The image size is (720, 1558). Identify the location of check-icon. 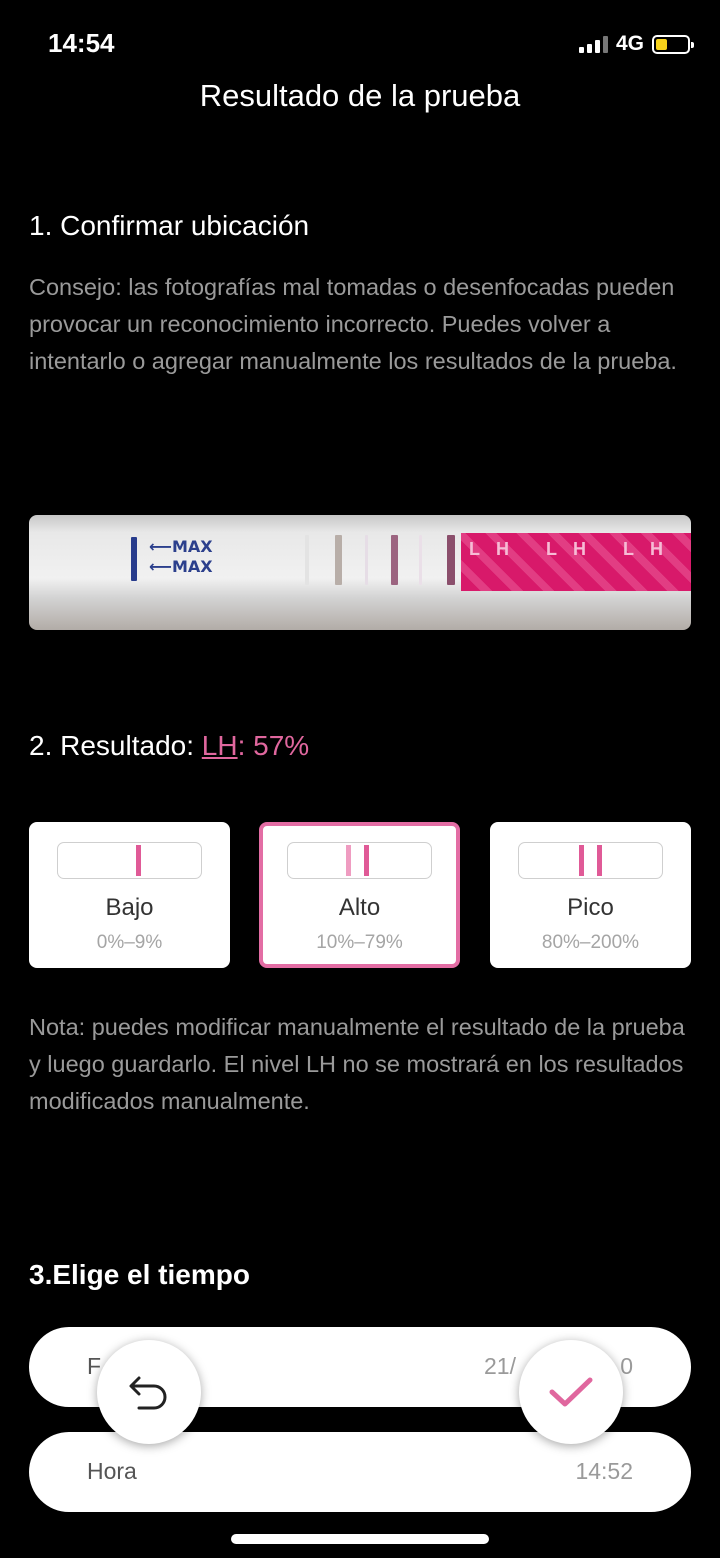
(571, 1392).